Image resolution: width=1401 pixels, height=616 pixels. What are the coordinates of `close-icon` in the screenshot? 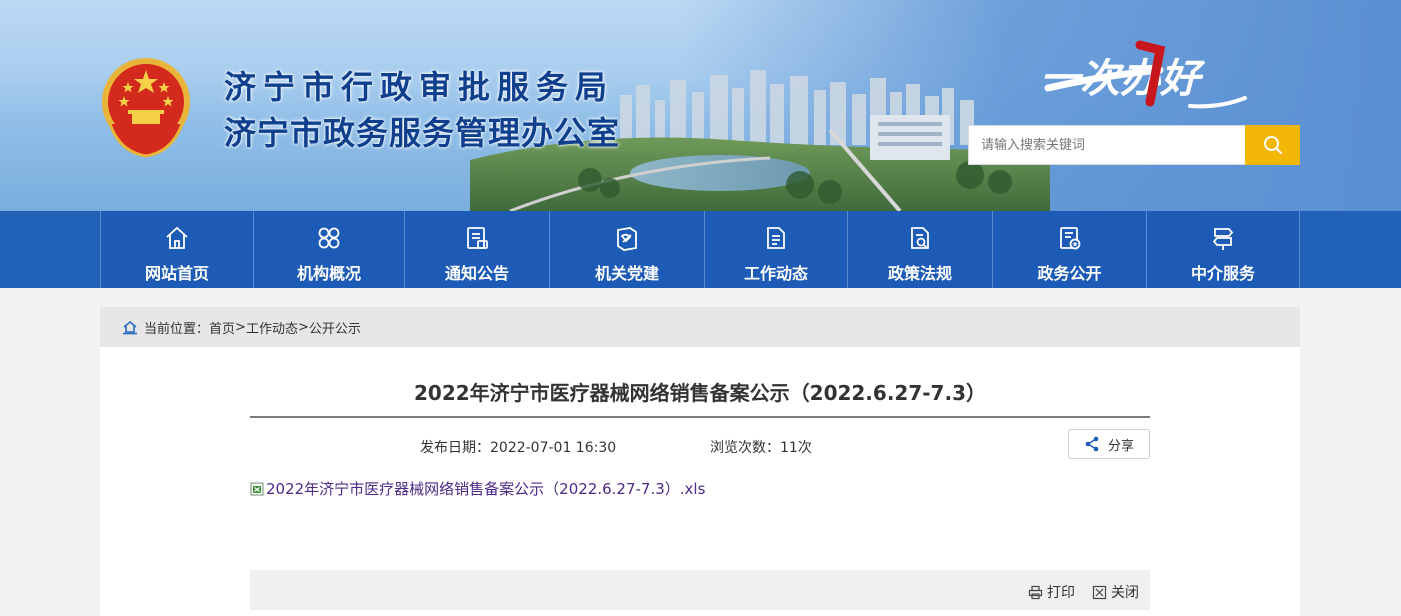 It's located at (1099, 592).